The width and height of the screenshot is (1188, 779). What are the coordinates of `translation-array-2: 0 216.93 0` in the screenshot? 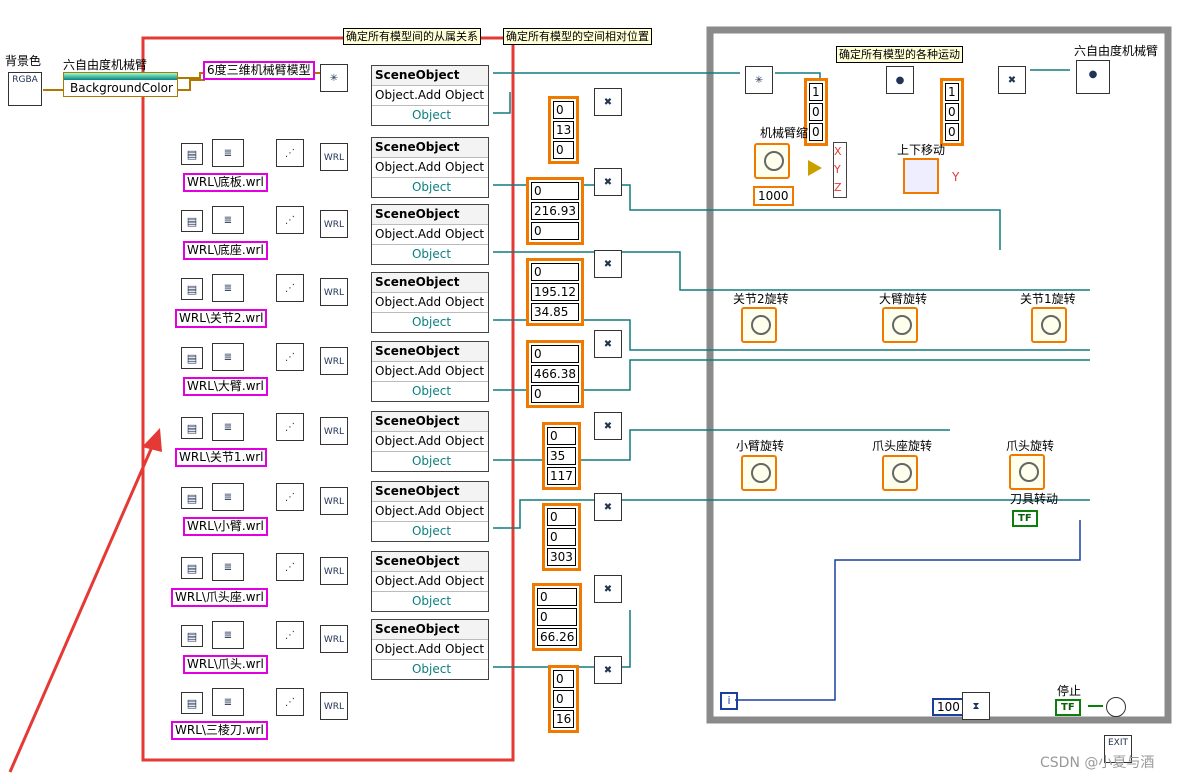 It's located at (555, 211).